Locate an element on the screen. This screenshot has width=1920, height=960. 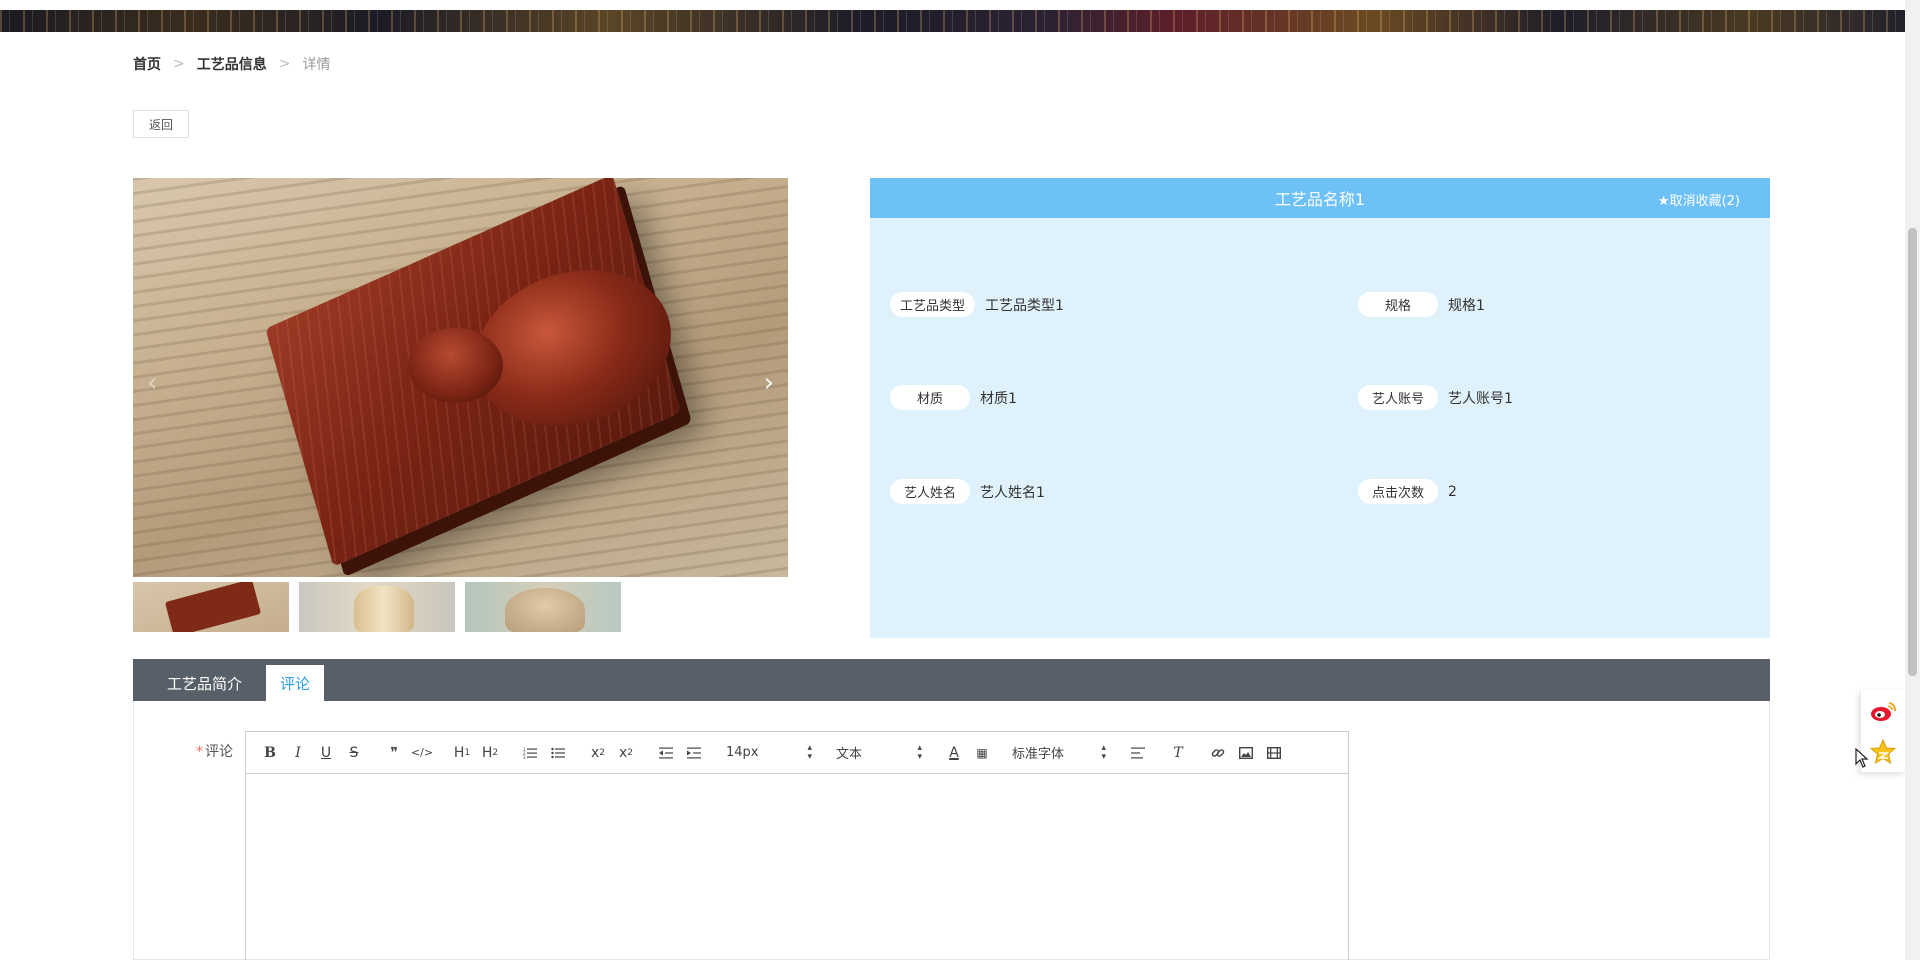
background-color-icon: ▦ is located at coordinates (982, 753).